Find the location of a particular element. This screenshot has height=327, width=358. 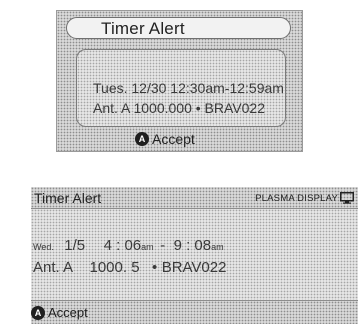

dialog-header: Timer Alert PLASMA DISPLAY is located at coordinates (194, 198).